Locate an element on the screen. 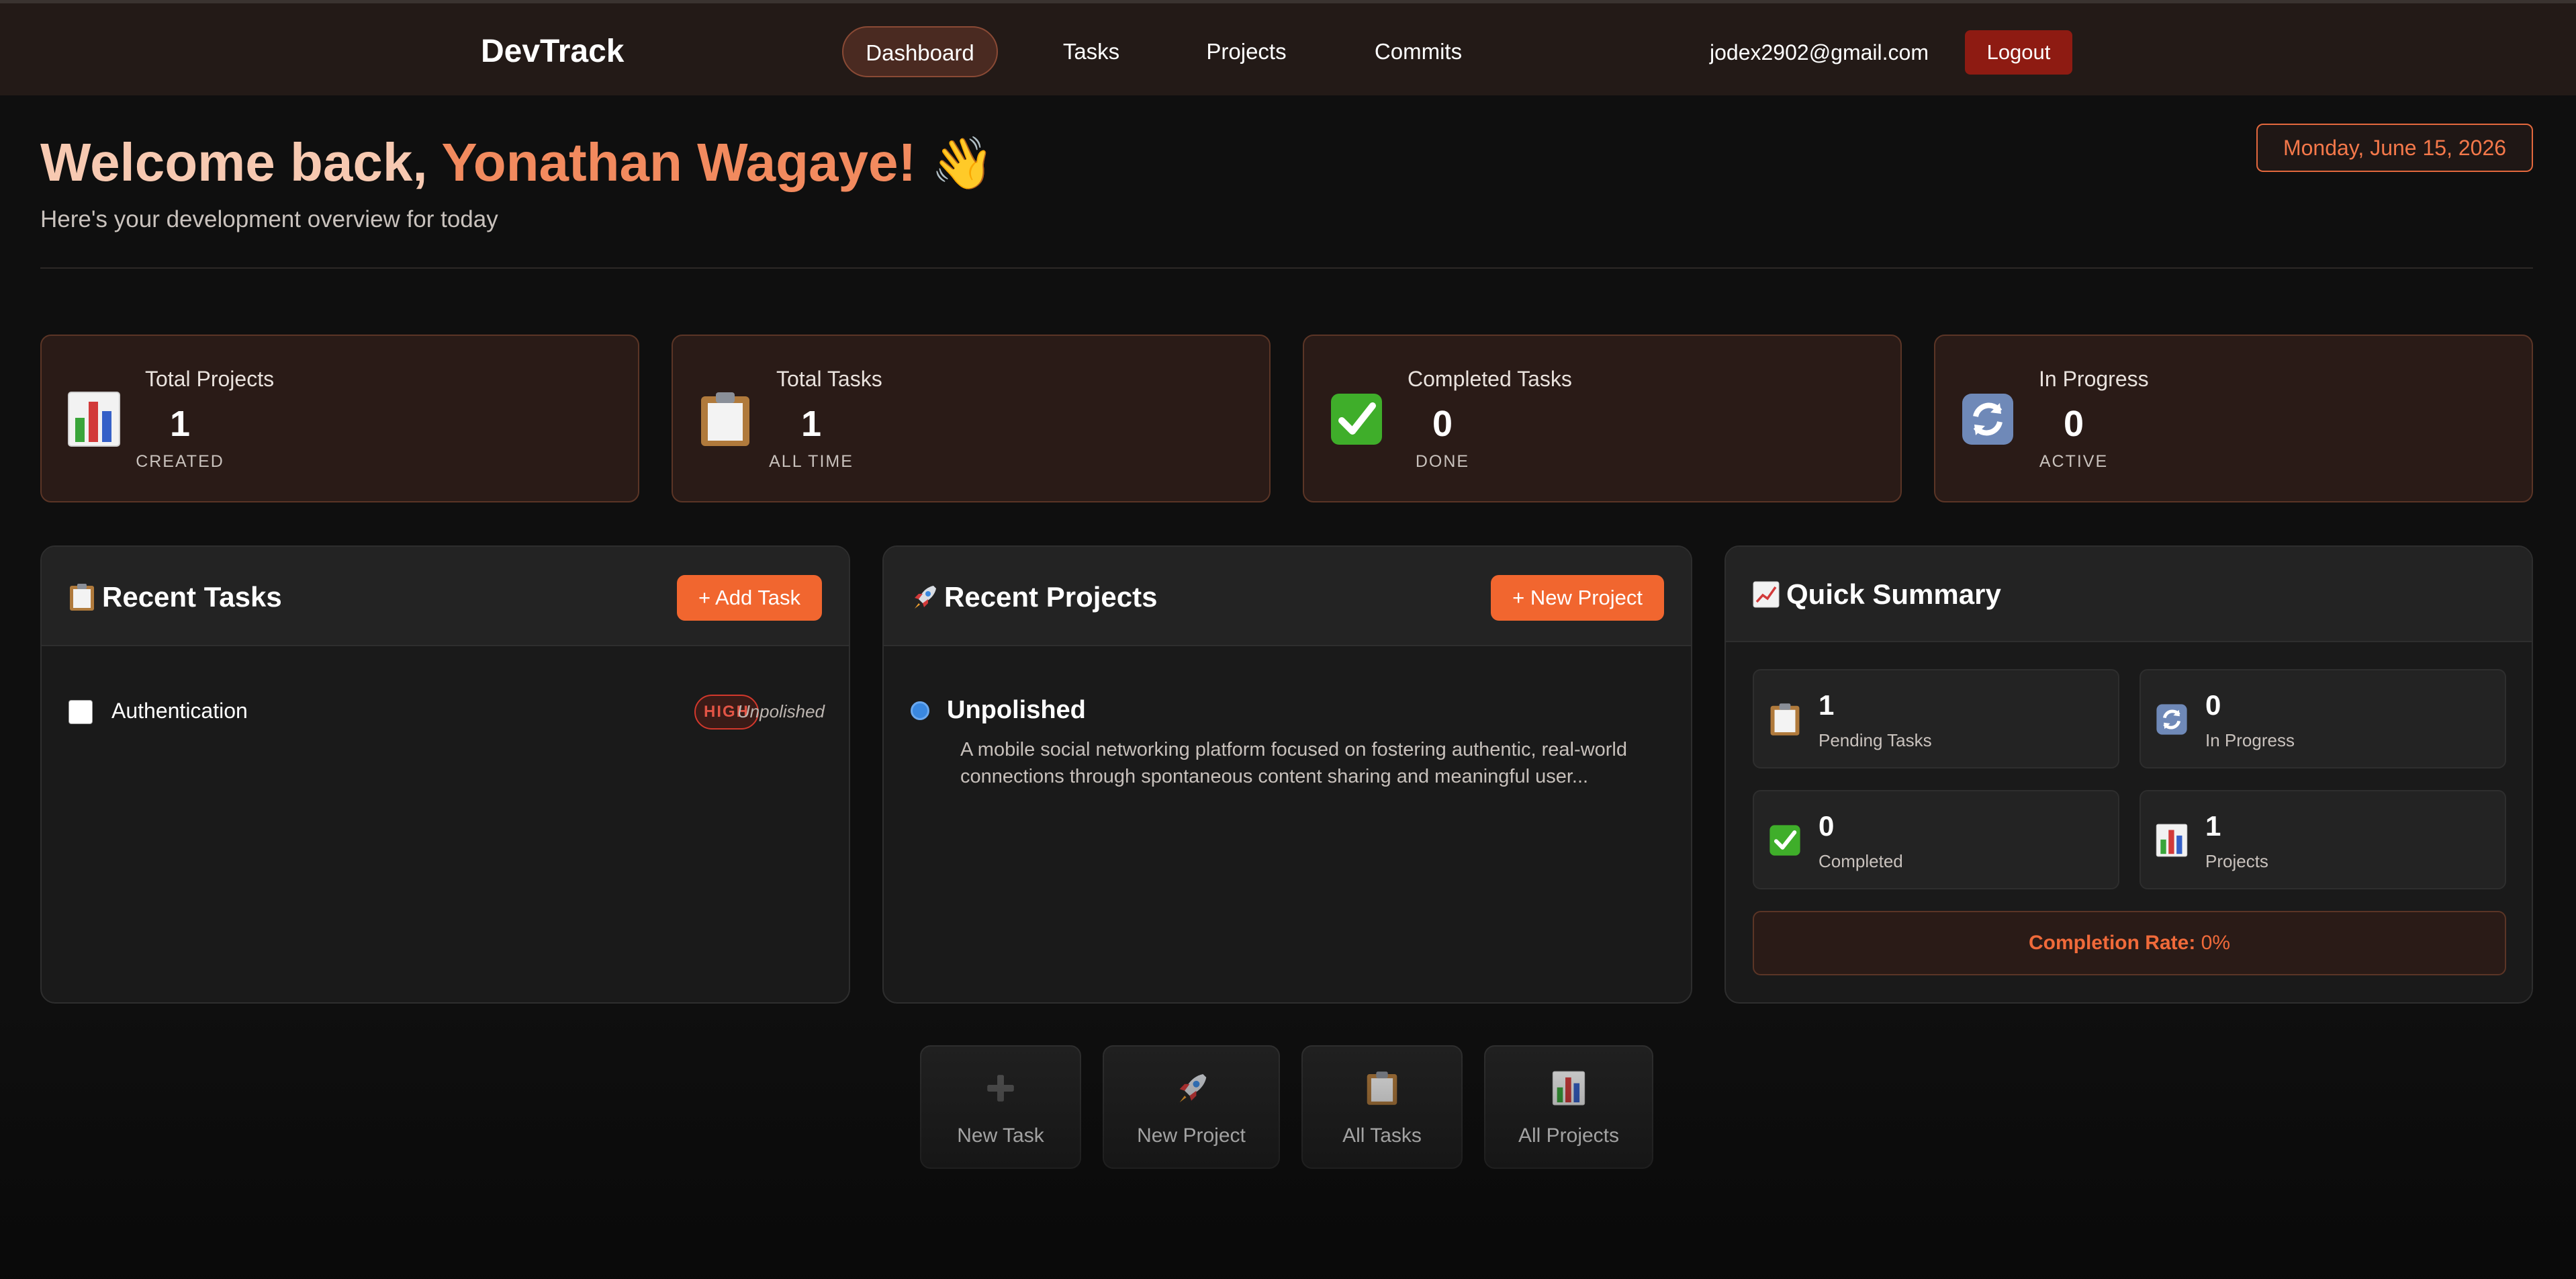 The width and height of the screenshot is (2576, 1279). welcome-user-name: Yonathan Wagaye! is located at coordinates (679, 162).